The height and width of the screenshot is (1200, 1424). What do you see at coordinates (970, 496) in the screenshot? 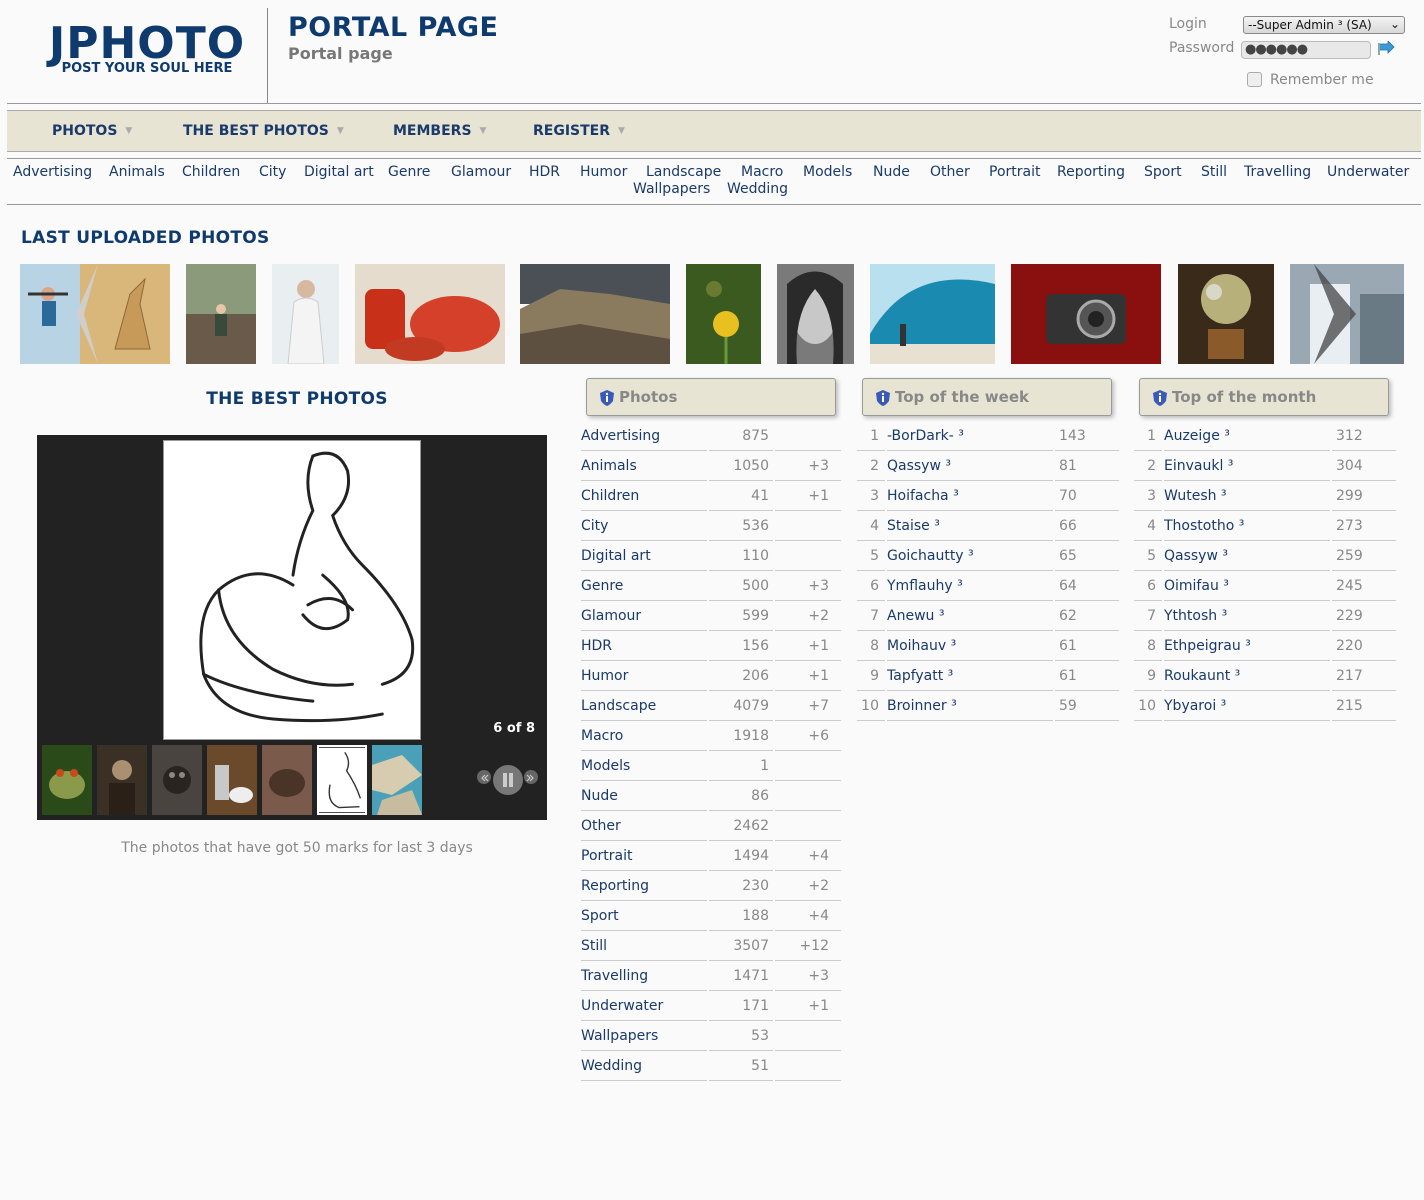
I see `member-link: Hoifacha ³` at bounding box center [970, 496].